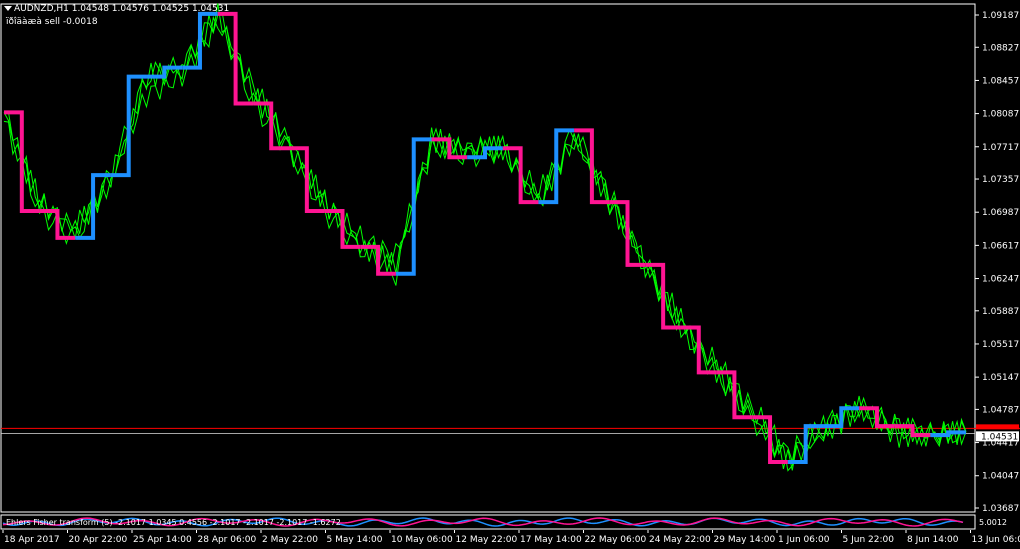  Describe the element at coordinates (869, 540) in the screenshot. I see `time-tick-label: 5 Jun 22:00` at that location.